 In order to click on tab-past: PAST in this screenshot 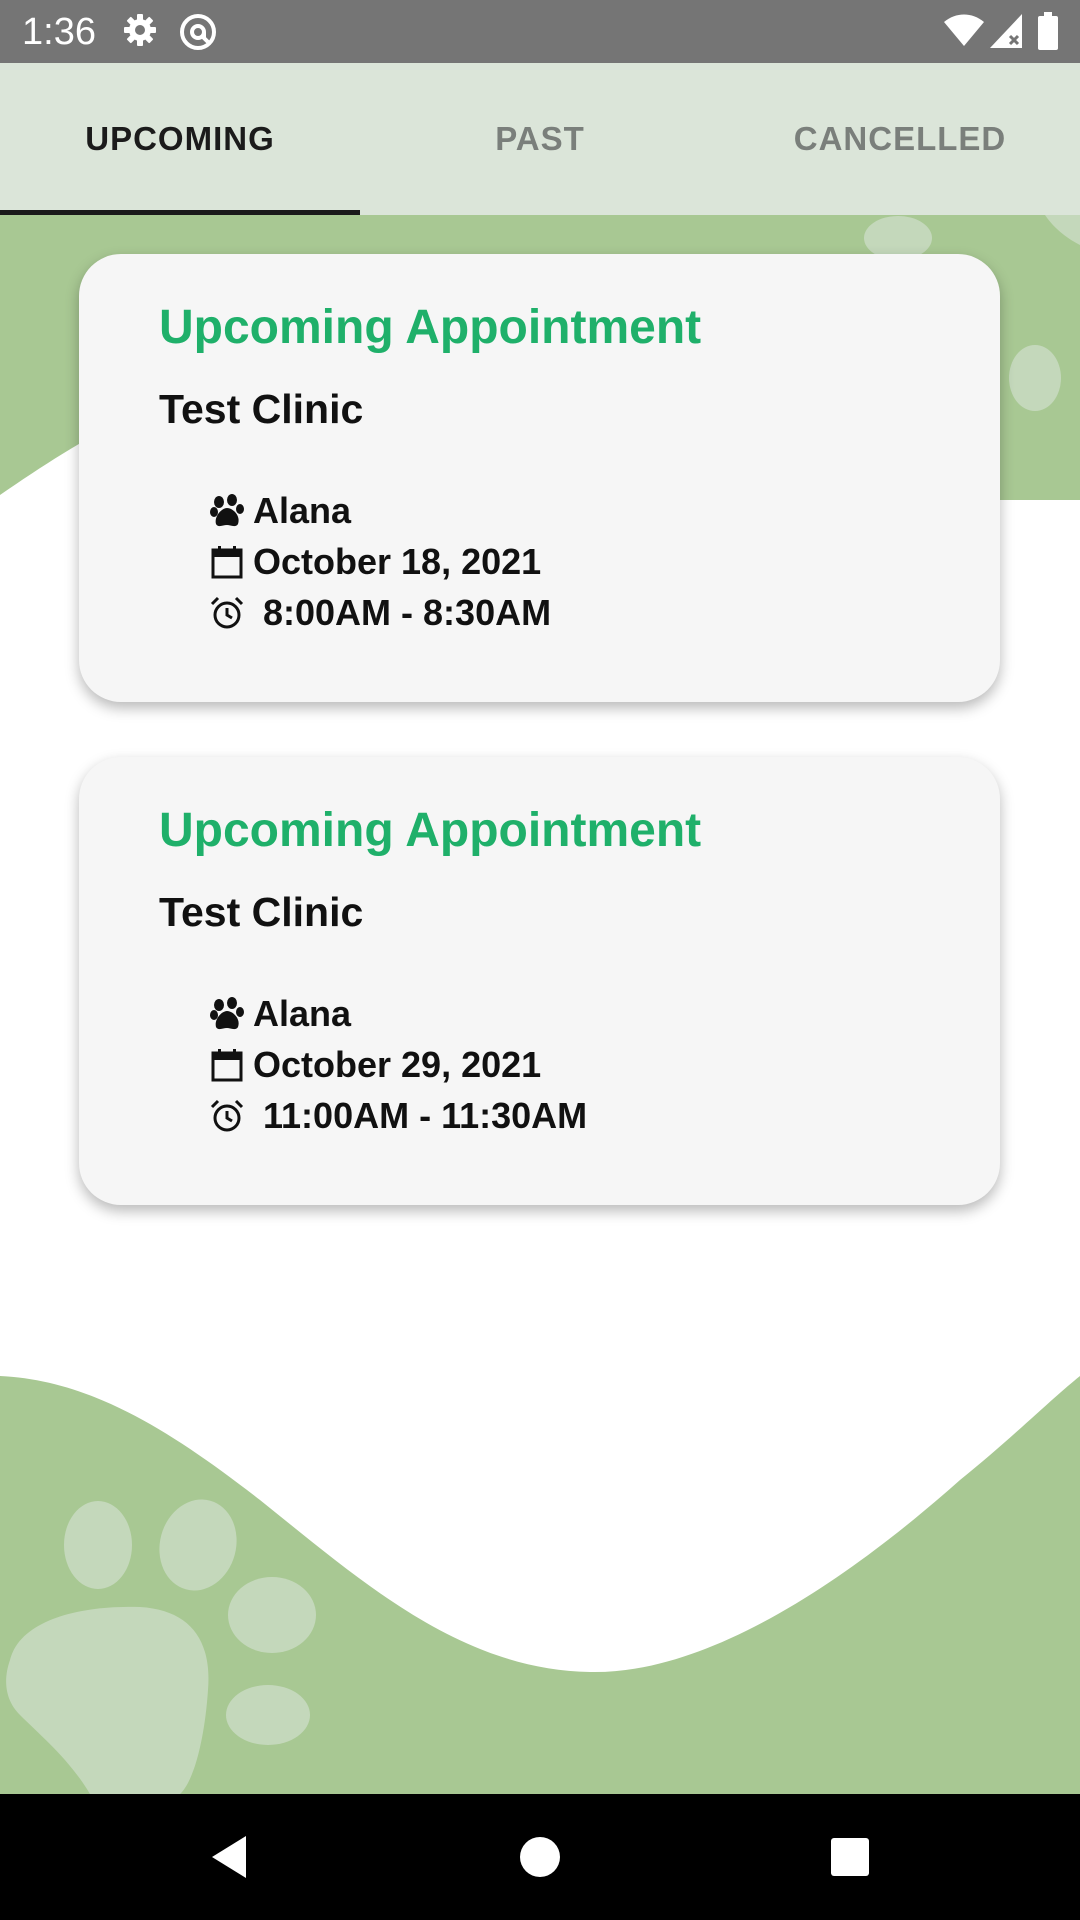, I will do `click(540, 139)`.